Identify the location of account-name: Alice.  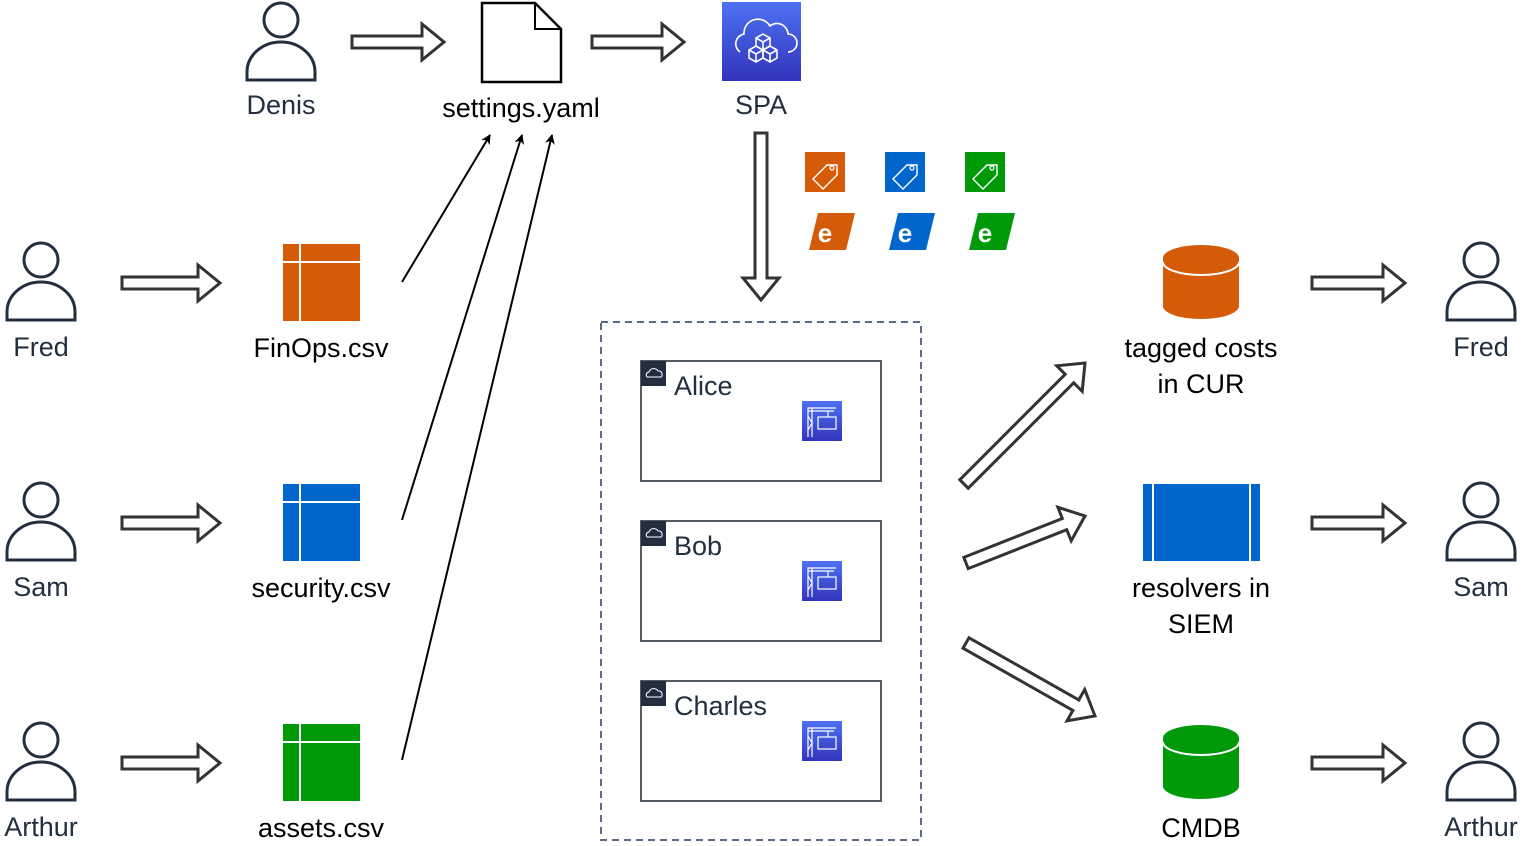
(703, 386).